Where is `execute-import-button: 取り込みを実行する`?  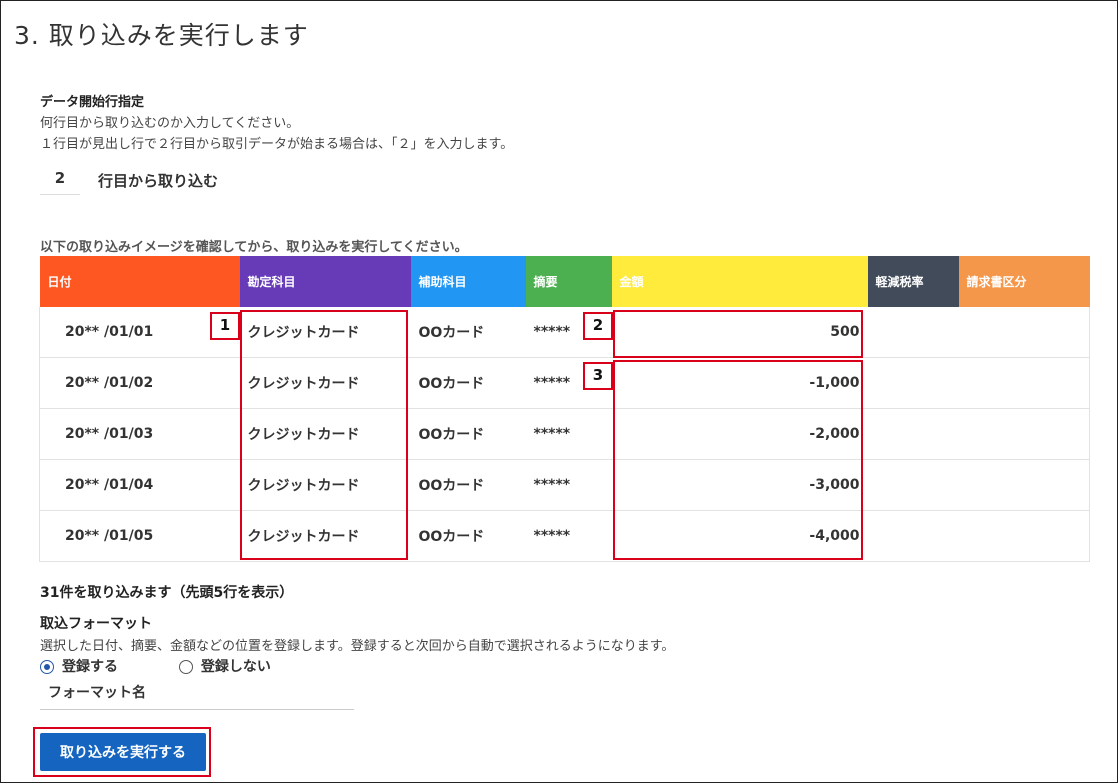 execute-import-button: 取り込みを実行する is located at coordinates (123, 752).